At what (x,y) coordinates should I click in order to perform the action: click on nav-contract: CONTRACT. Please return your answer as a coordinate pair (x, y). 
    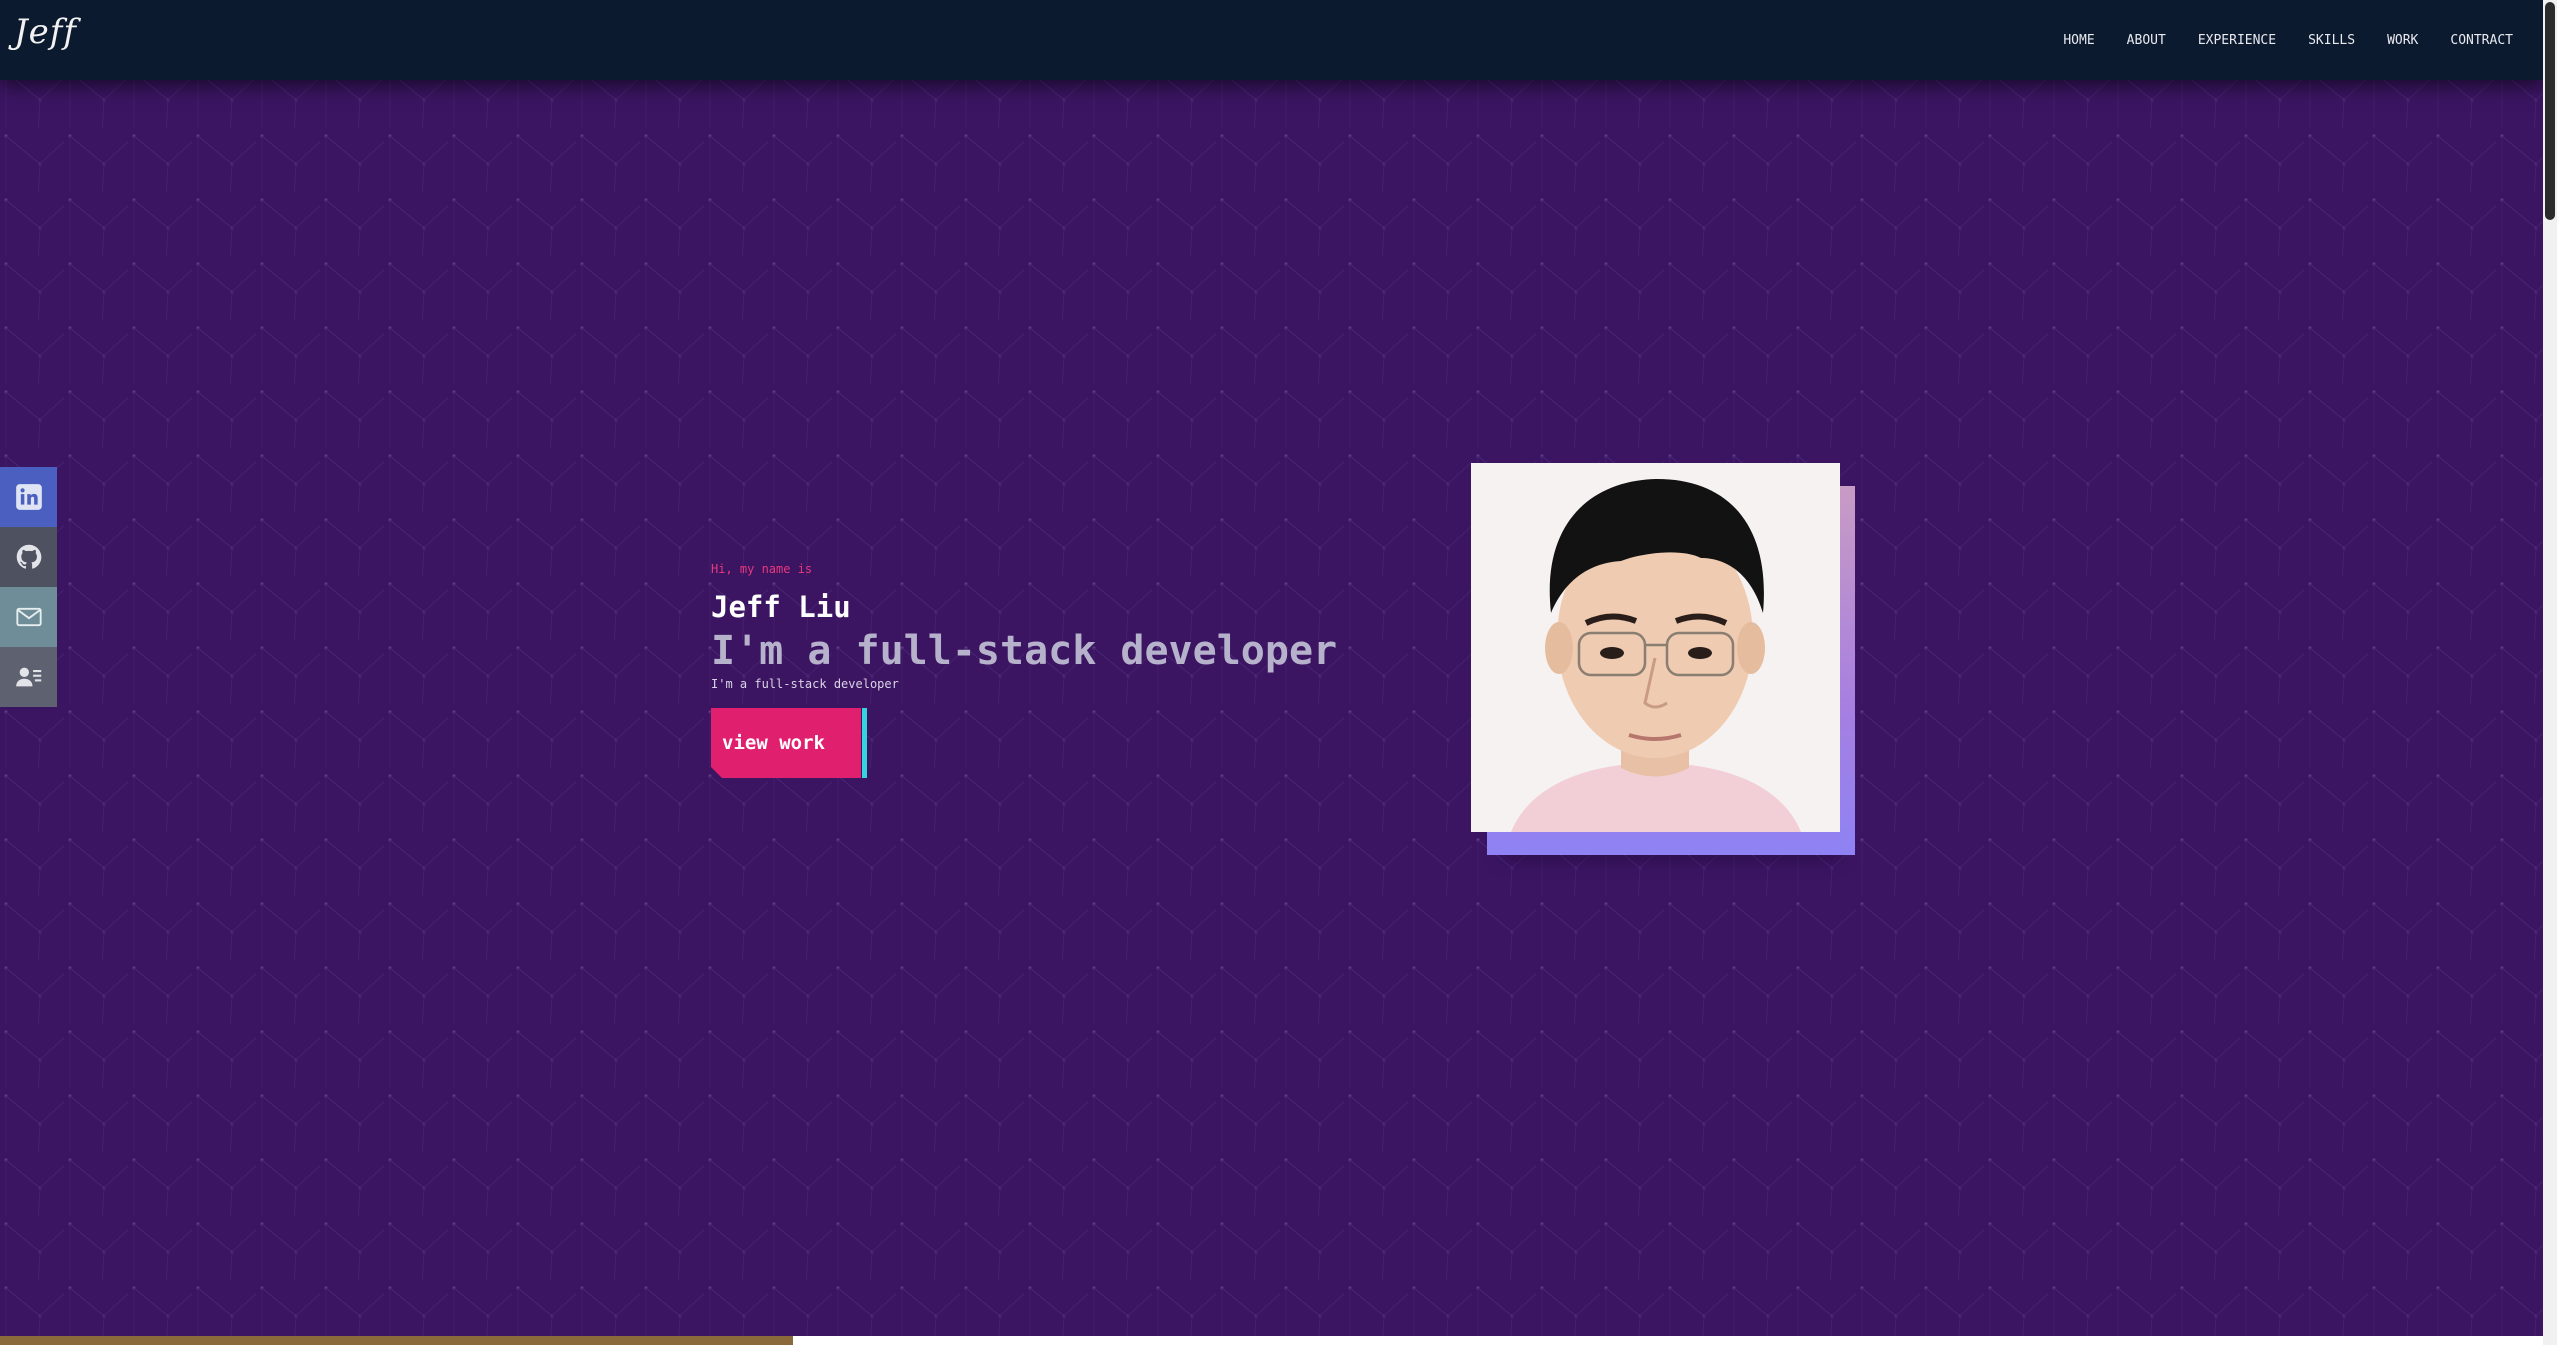
    Looking at the image, I should click on (2481, 40).